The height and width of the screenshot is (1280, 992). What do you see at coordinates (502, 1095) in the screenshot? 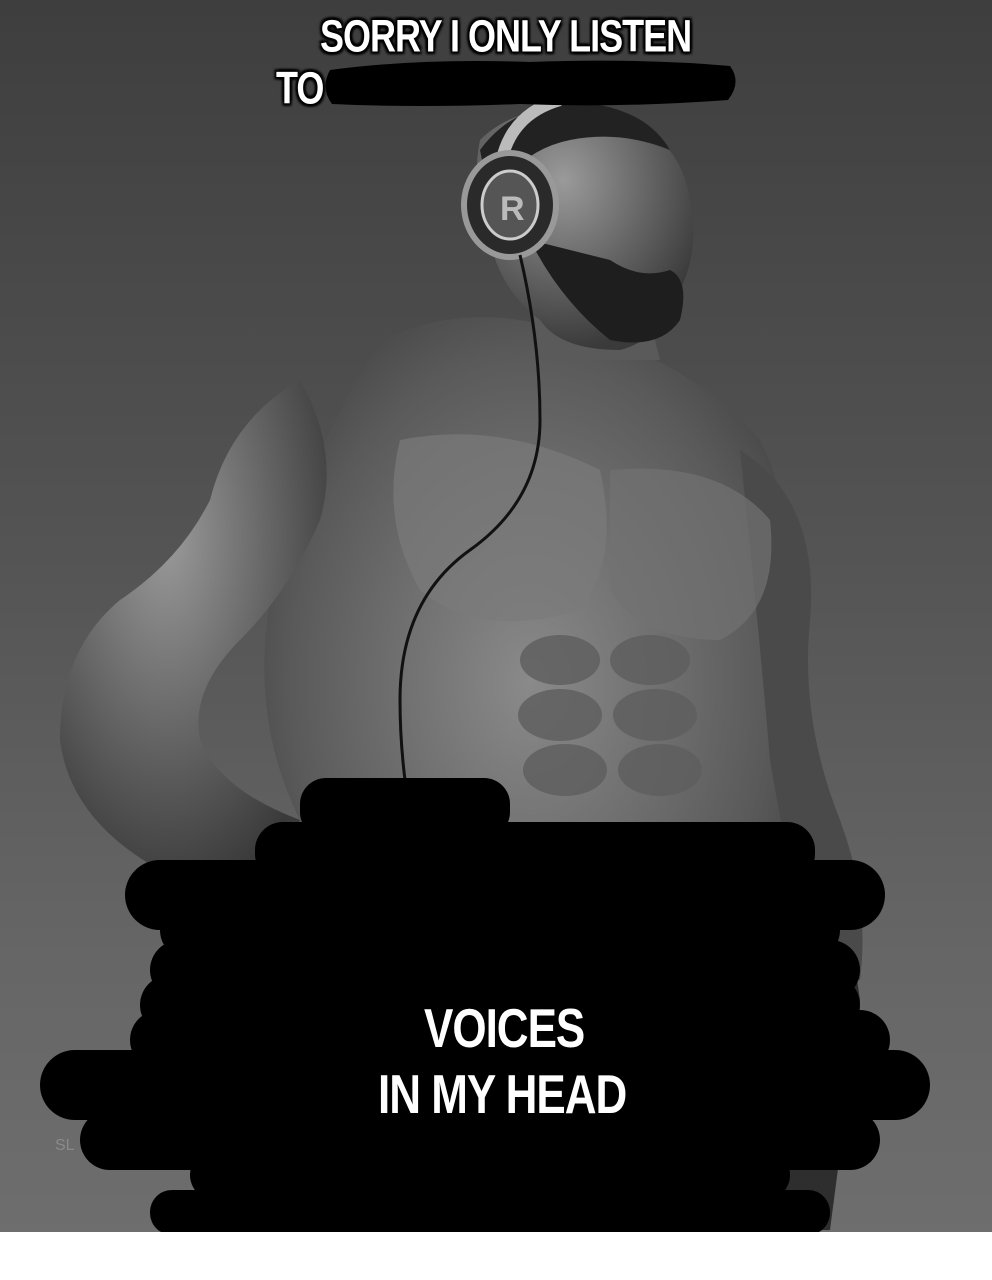
I see `caption-bottom-line2: IN MY HEAD` at bounding box center [502, 1095].